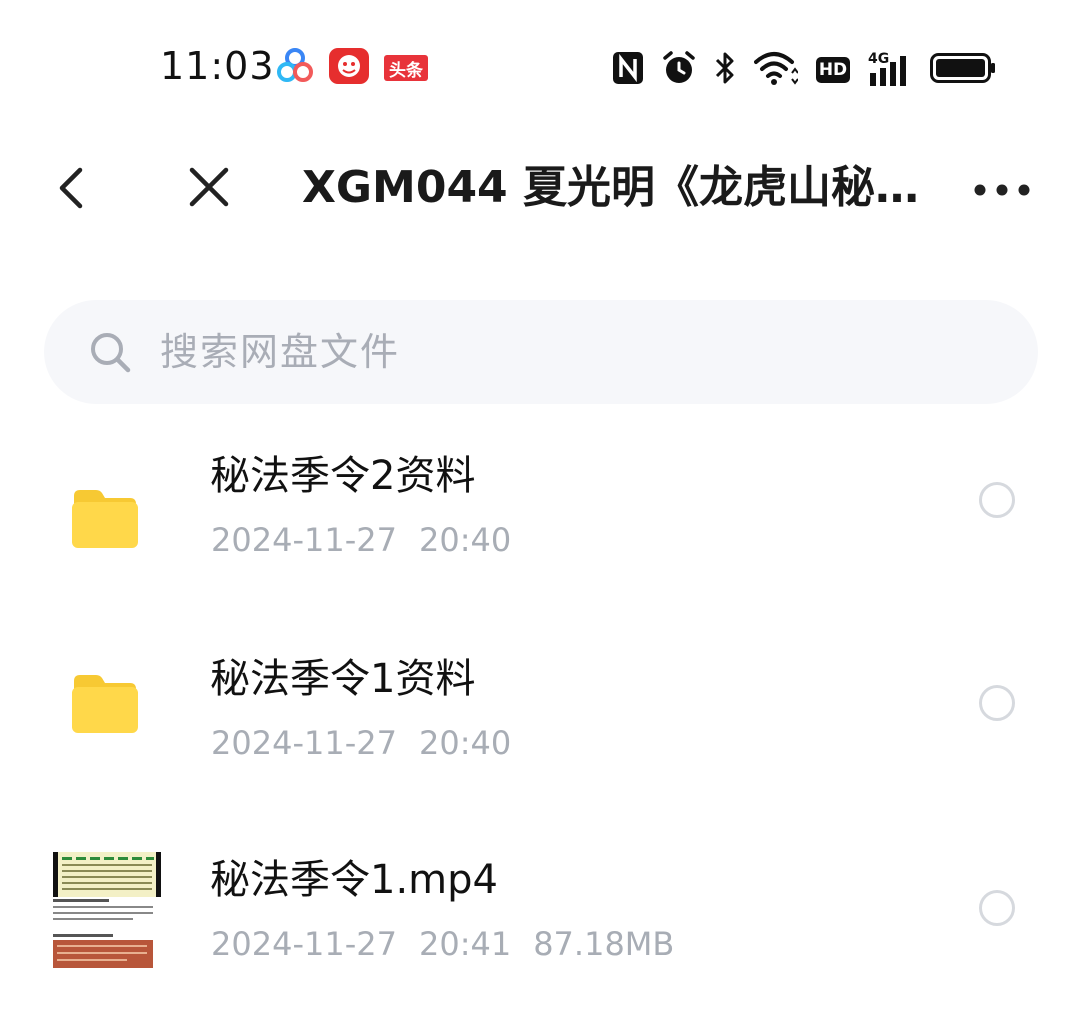 The height and width of the screenshot is (1020, 1080). Describe the element at coordinates (280, 352) in the screenshot. I see `search-placeholder: 搜索网盘文件` at that location.